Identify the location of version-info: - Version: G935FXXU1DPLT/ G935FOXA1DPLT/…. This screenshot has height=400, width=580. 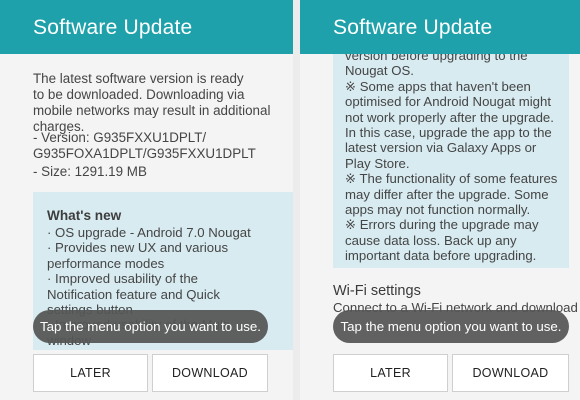
(156, 146).